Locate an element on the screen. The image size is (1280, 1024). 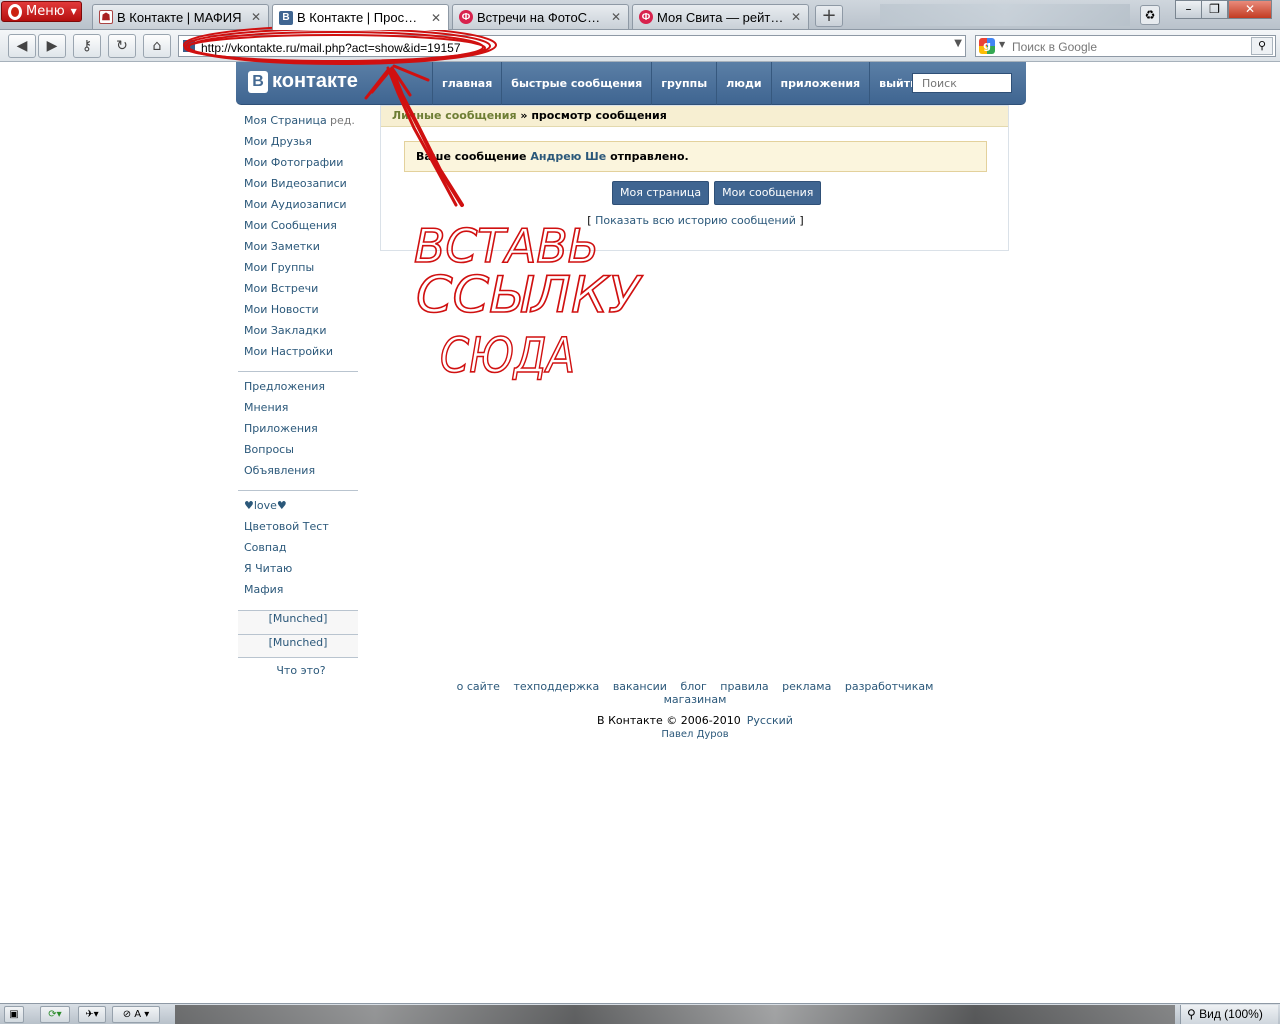
sidebar-item-ads: Объявления is located at coordinates (298, 472).